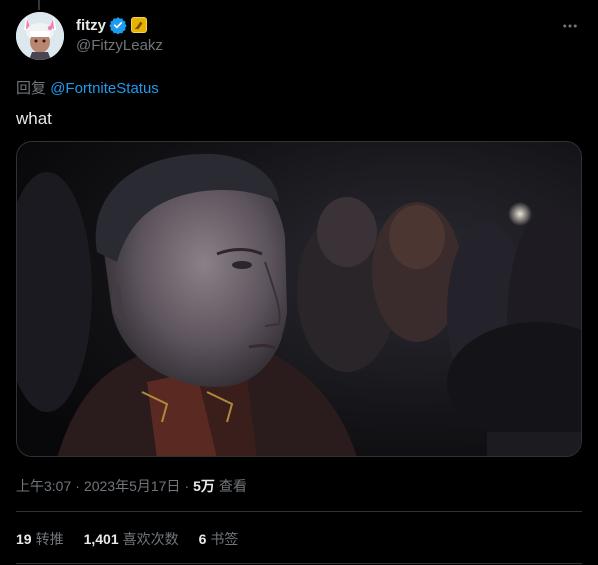  I want to click on views-label: 查看, so click(232, 486).